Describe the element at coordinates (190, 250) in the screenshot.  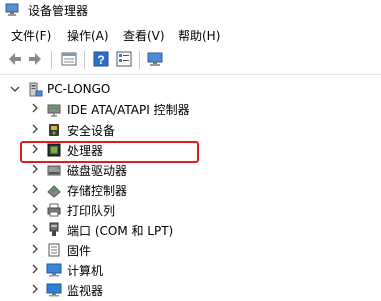
I see `tree-item-firmware: 固件` at that location.